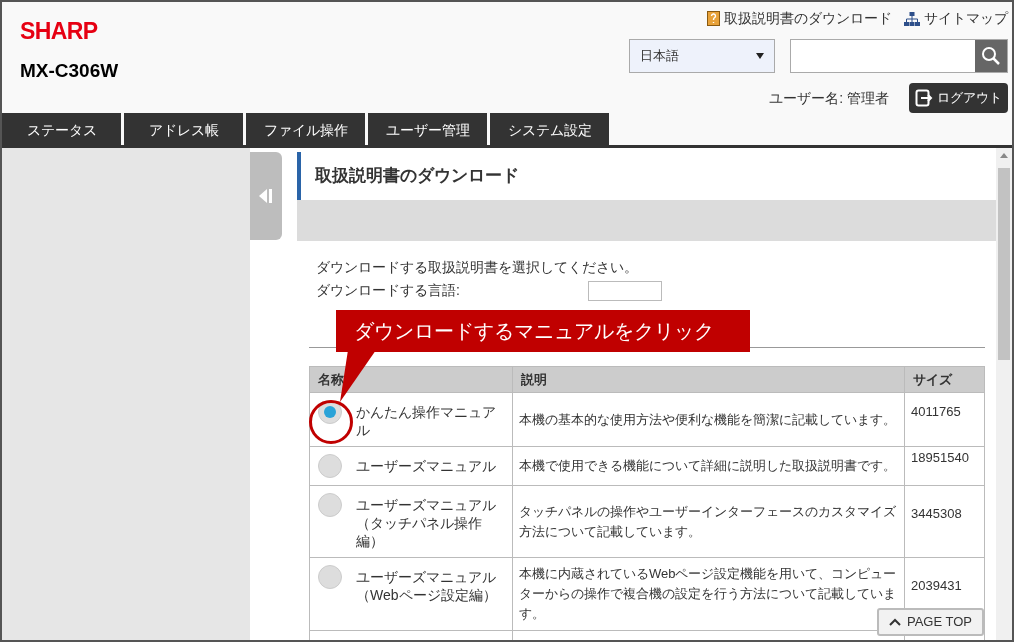 This screenshot has height=642, width=1014. What do you see at coordinates (713, 18) in the screenshot?
I see `book-icon` at bounding box center [713, 18].